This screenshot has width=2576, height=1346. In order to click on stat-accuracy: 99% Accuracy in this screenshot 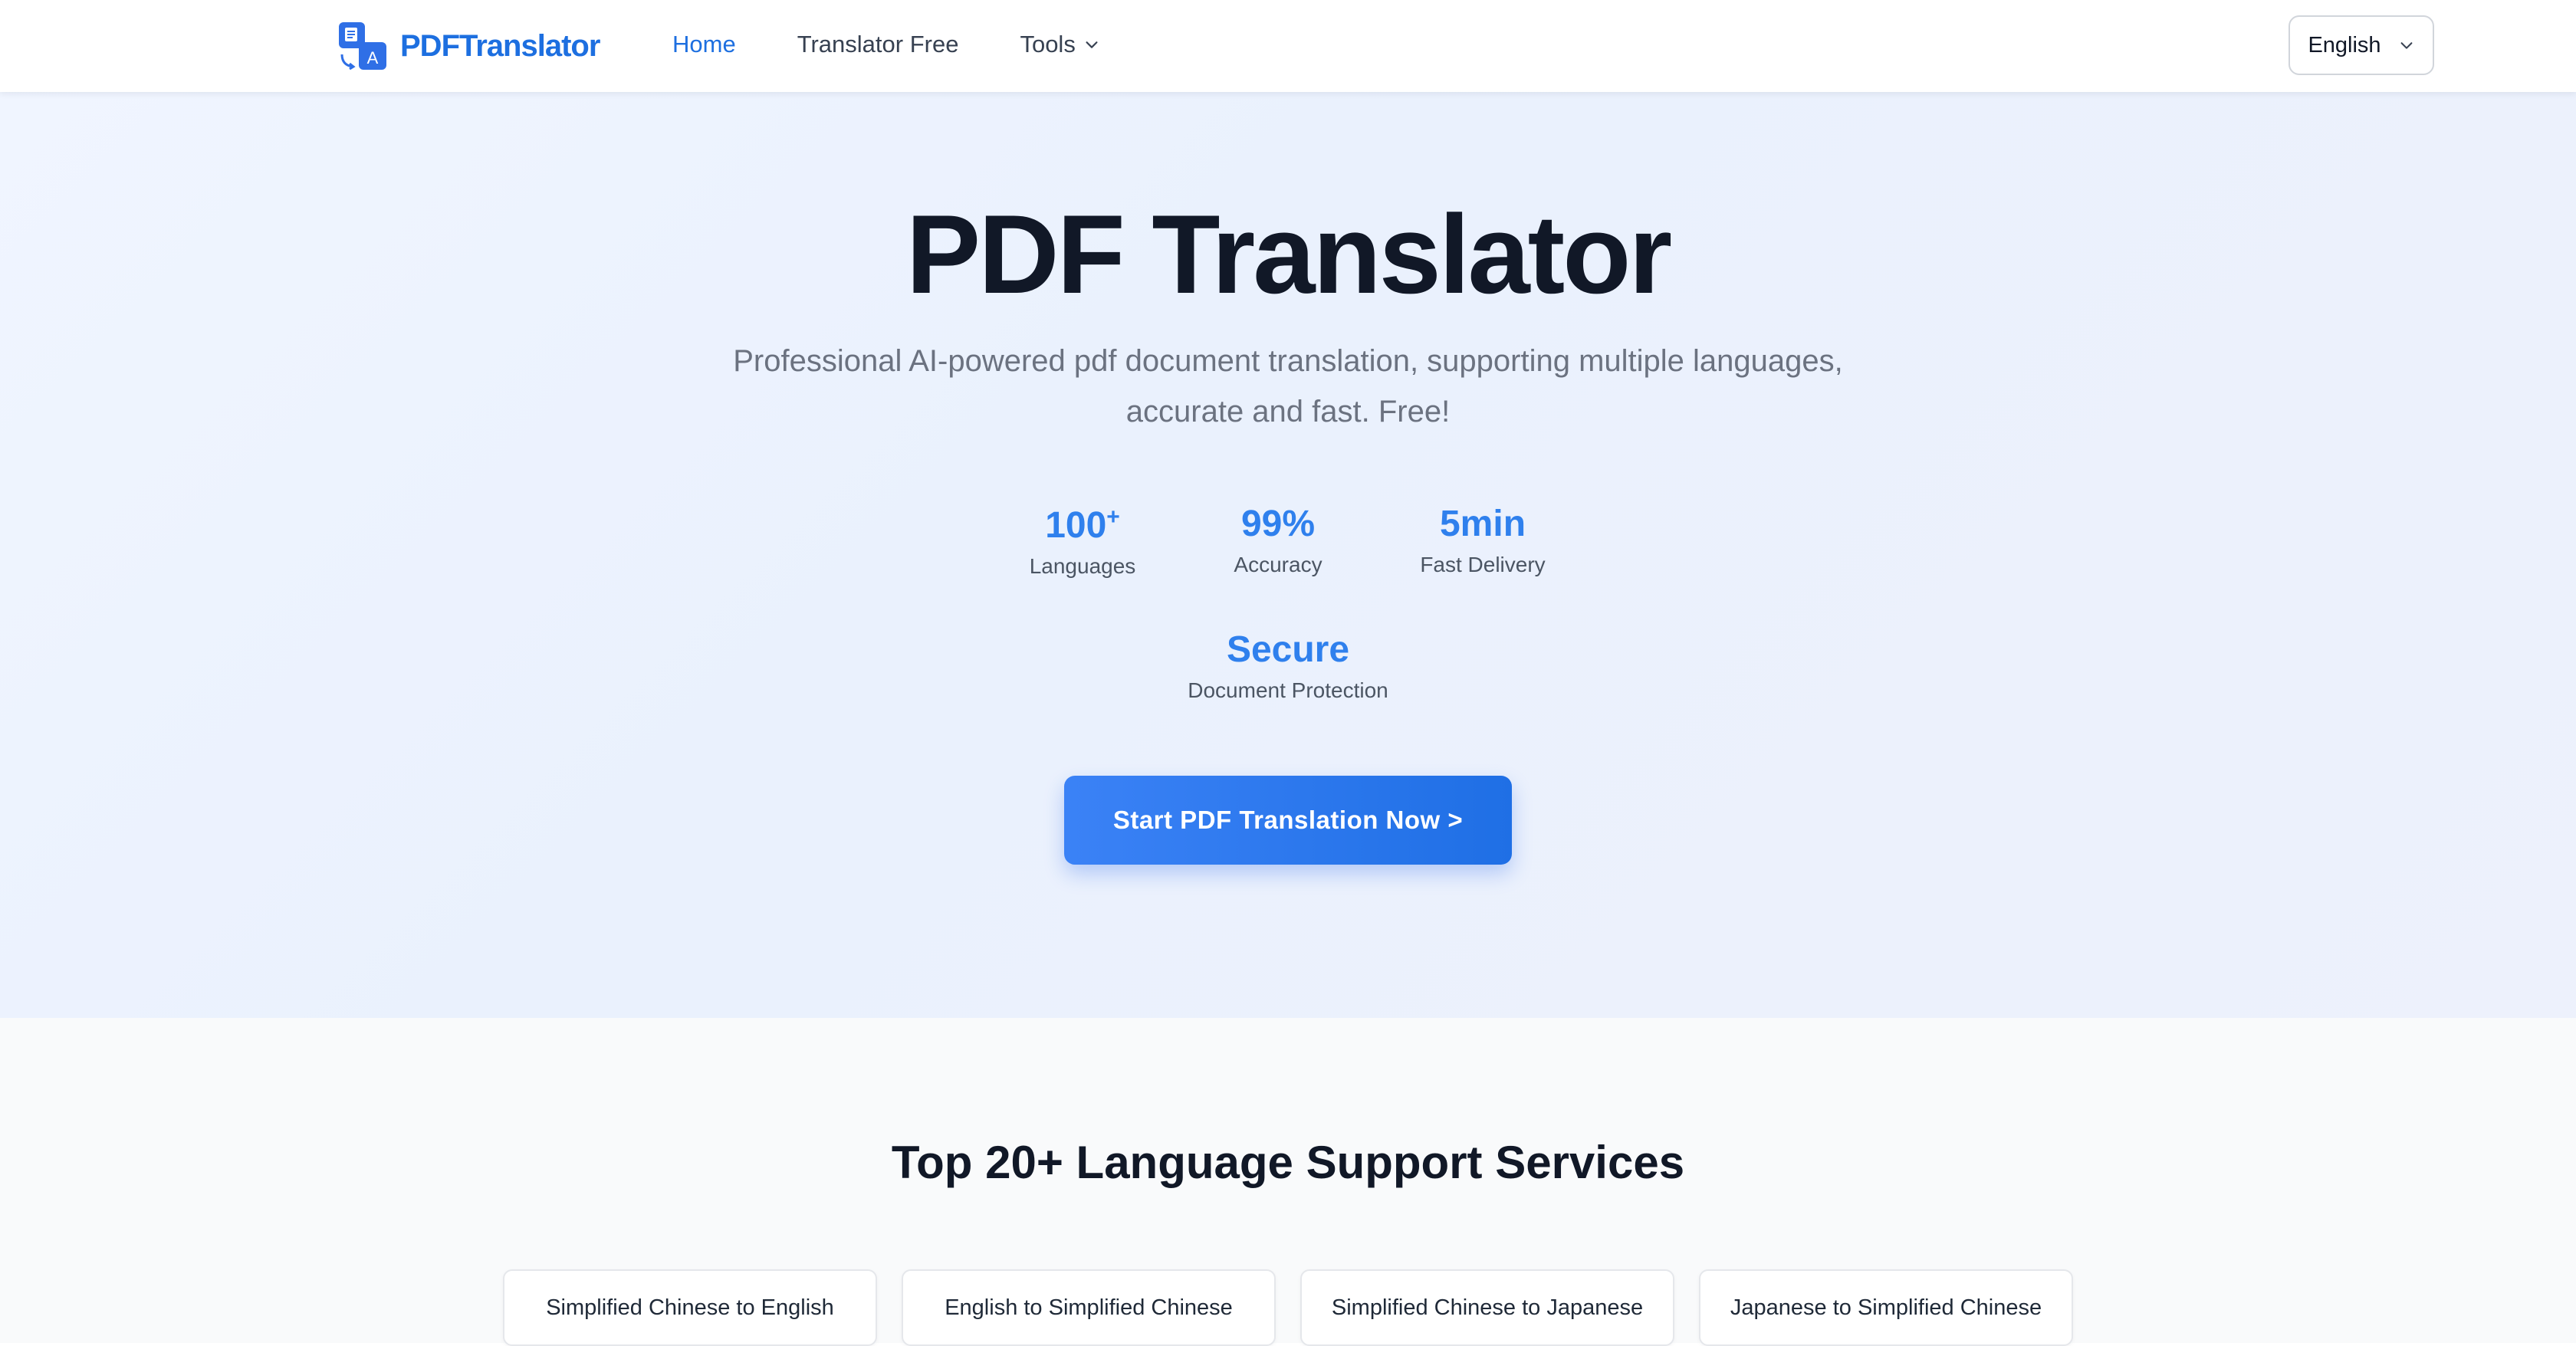, I will do `click(1278, 540)`.